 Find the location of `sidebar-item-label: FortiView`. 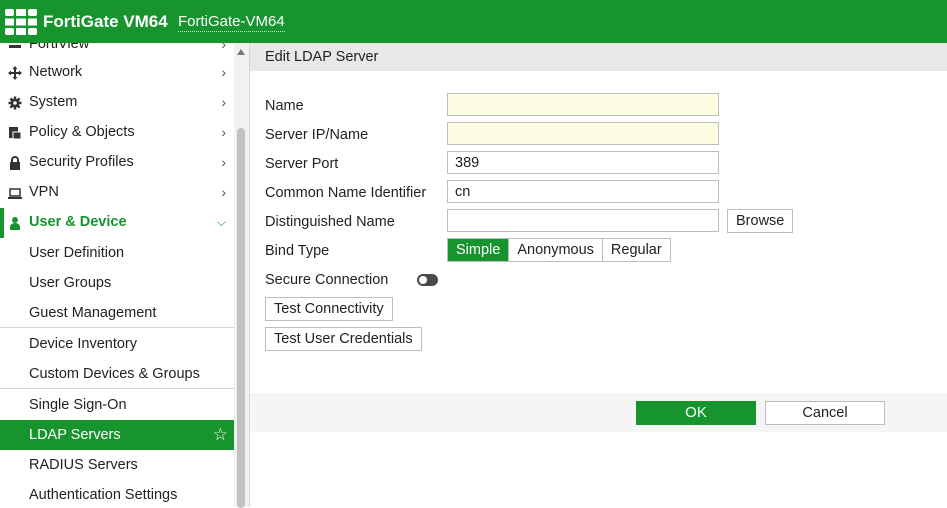

sidebar-item-label: FortiView is located at coordinates (59, 47).